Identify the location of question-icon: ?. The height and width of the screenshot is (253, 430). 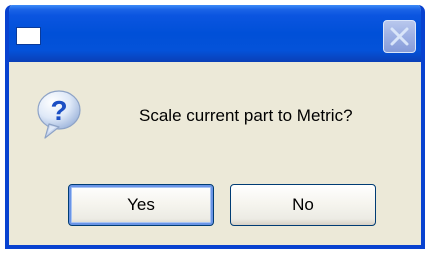
(59, 114).